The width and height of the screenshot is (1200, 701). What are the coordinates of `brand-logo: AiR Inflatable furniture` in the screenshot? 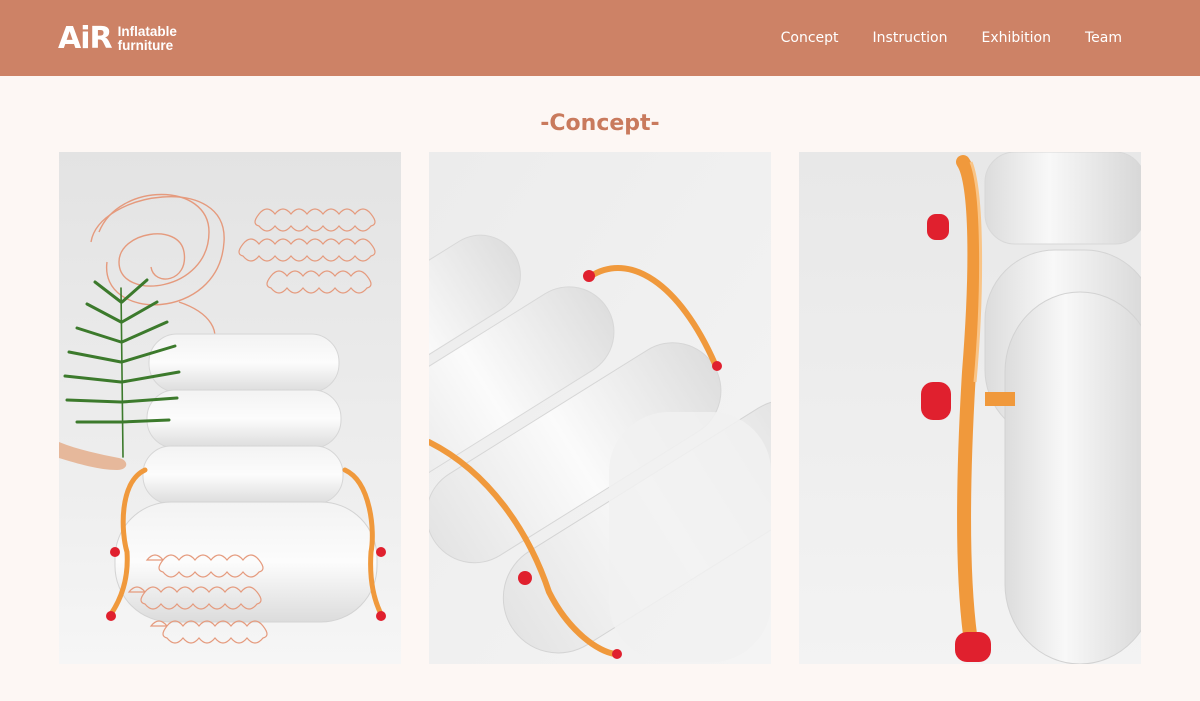 It's located at (117, 39).